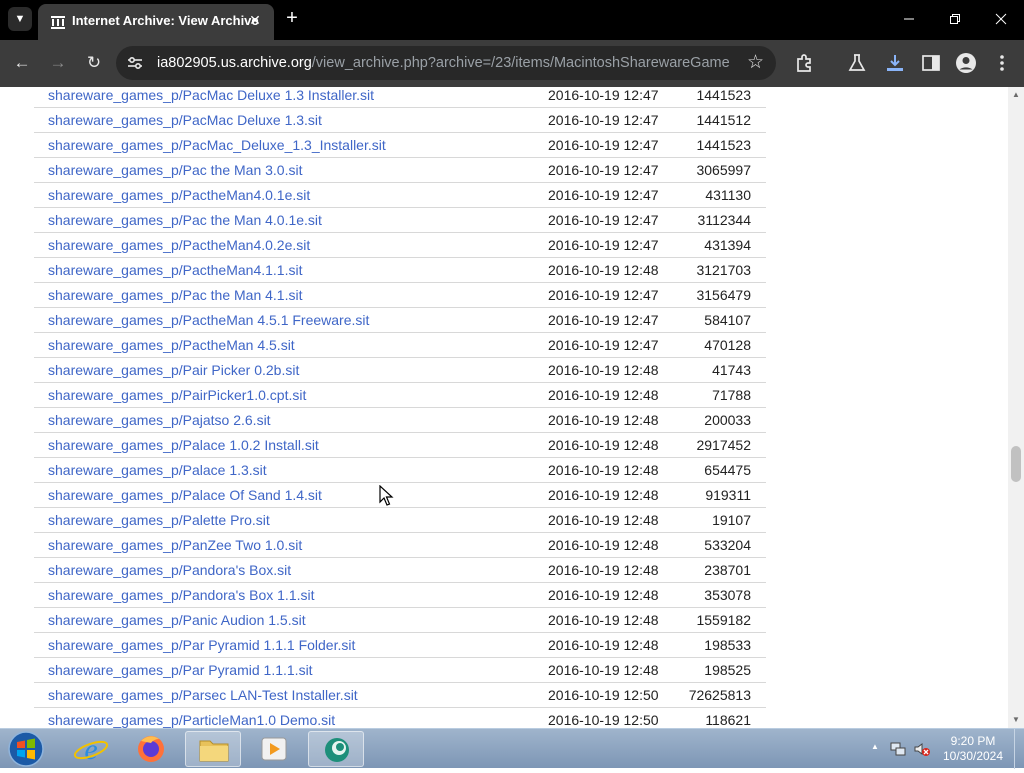 The width and height of the screenshot is (1024, 773). What do you see at coordinates (728, 195) in the screenshot?
I see `file-size: 431130` at bounding box center [728, 195].